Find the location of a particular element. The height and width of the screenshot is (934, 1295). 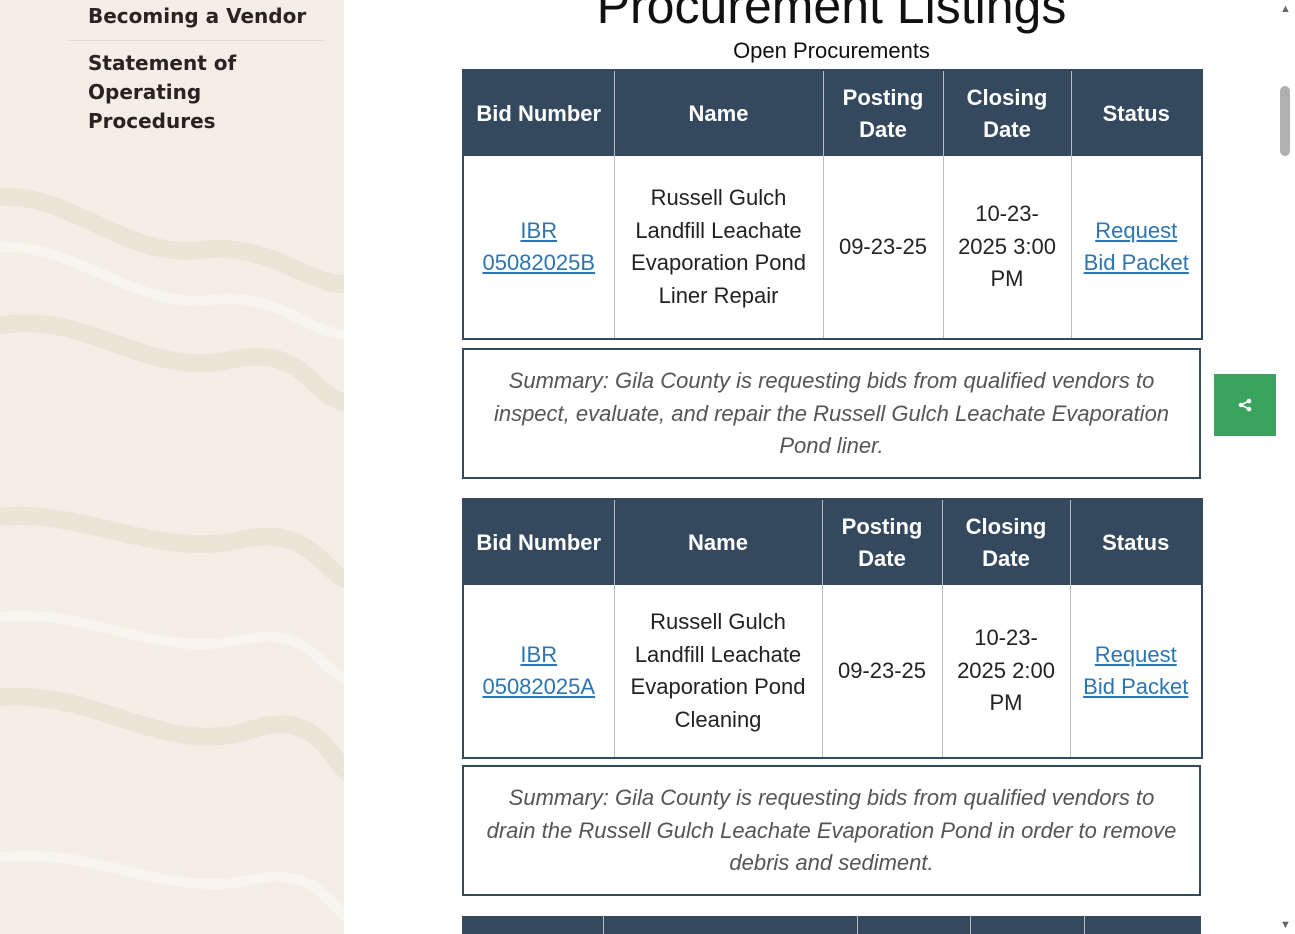

table-header-row-partial is located at coordinates (831, 925).